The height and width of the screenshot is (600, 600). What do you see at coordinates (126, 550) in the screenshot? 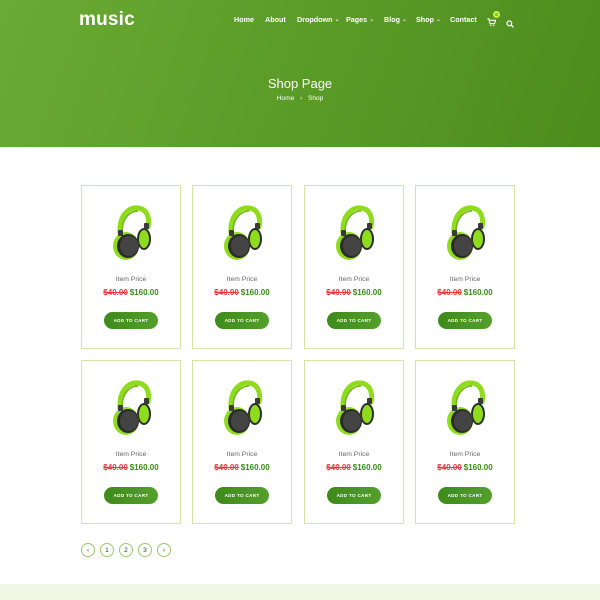
I see `pagination-page-2: 2` at bounding box center [126, 550].